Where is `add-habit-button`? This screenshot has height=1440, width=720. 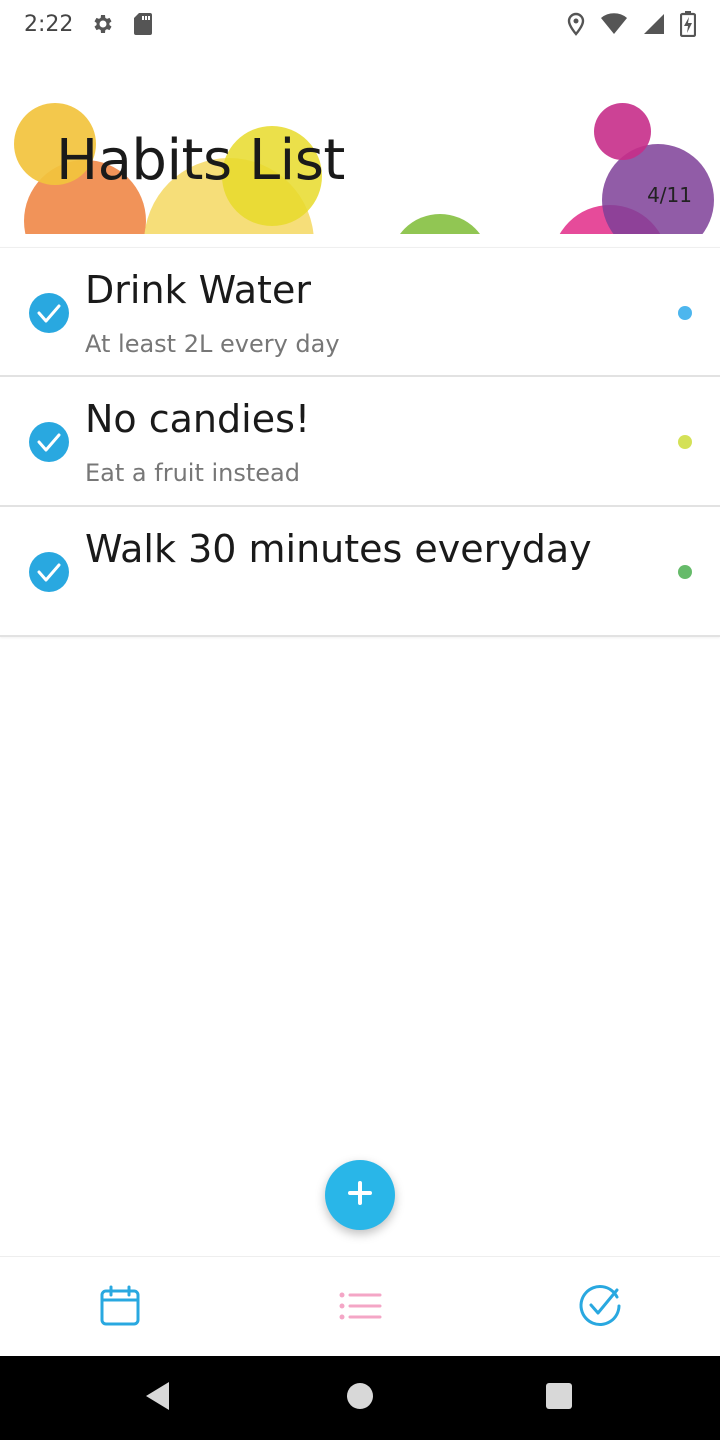 add-habit-button is located at coordinates (360, 1195).